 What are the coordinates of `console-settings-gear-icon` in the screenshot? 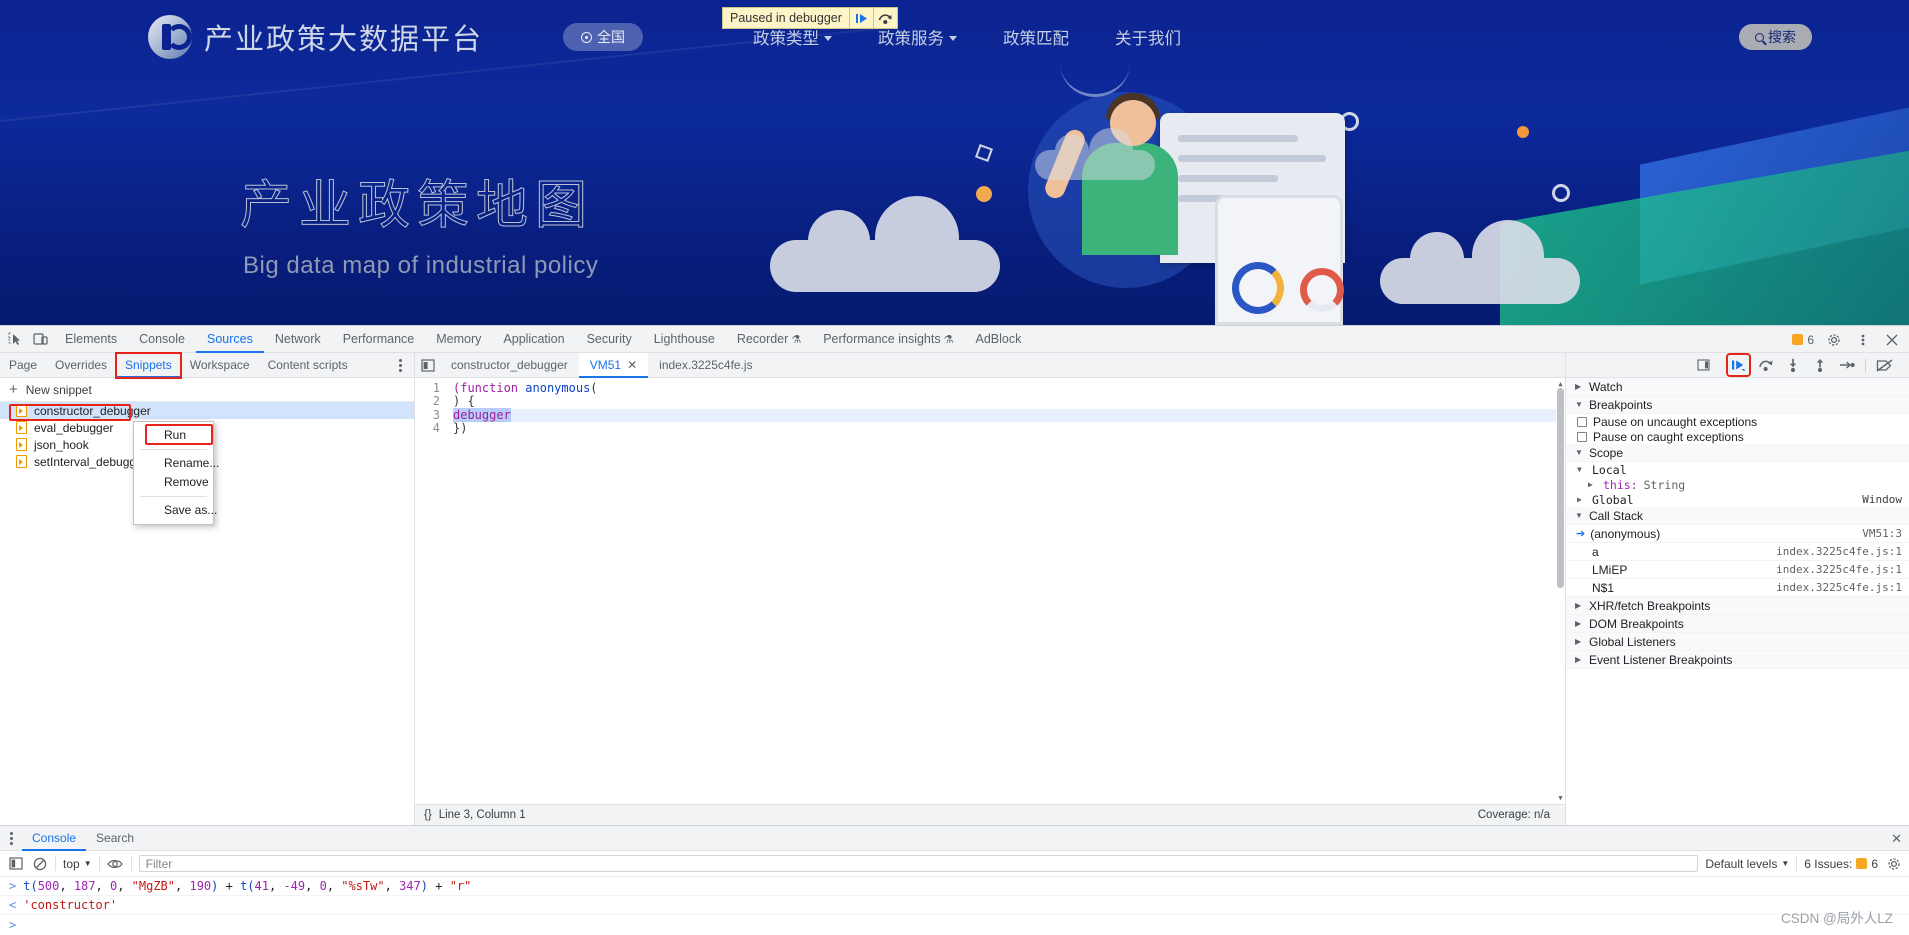 It's located at (1893, 863).